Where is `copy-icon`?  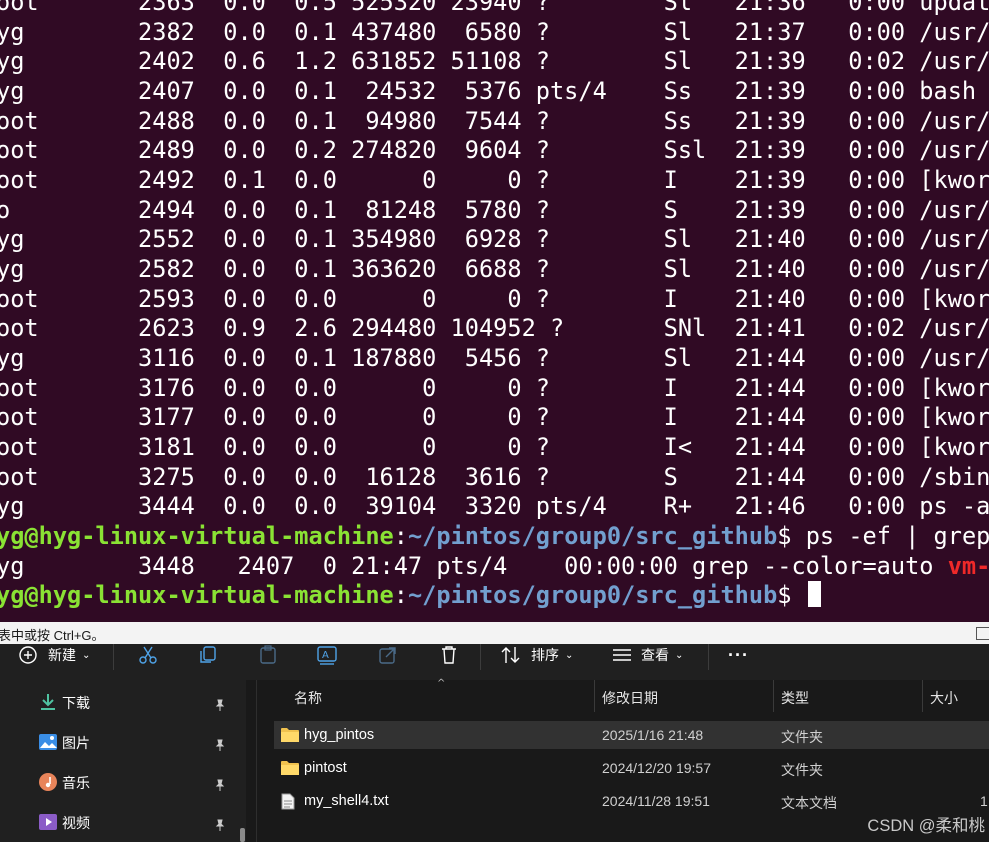
copy-icon is located at coordinates (208, 655).